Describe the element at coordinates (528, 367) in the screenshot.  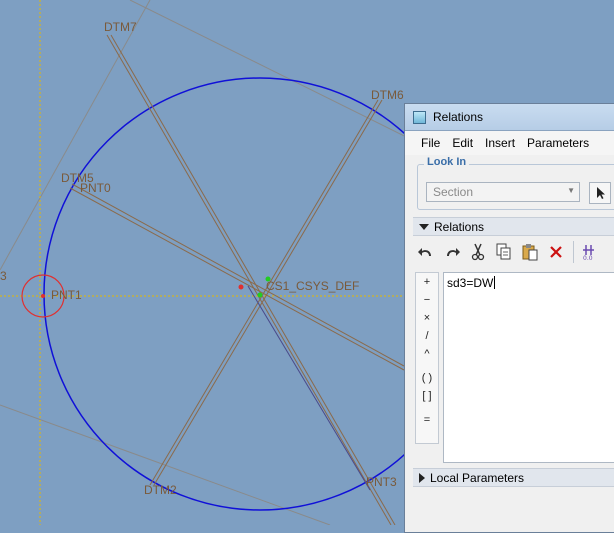
I see `relations-editor: sd3=DW` at that location.